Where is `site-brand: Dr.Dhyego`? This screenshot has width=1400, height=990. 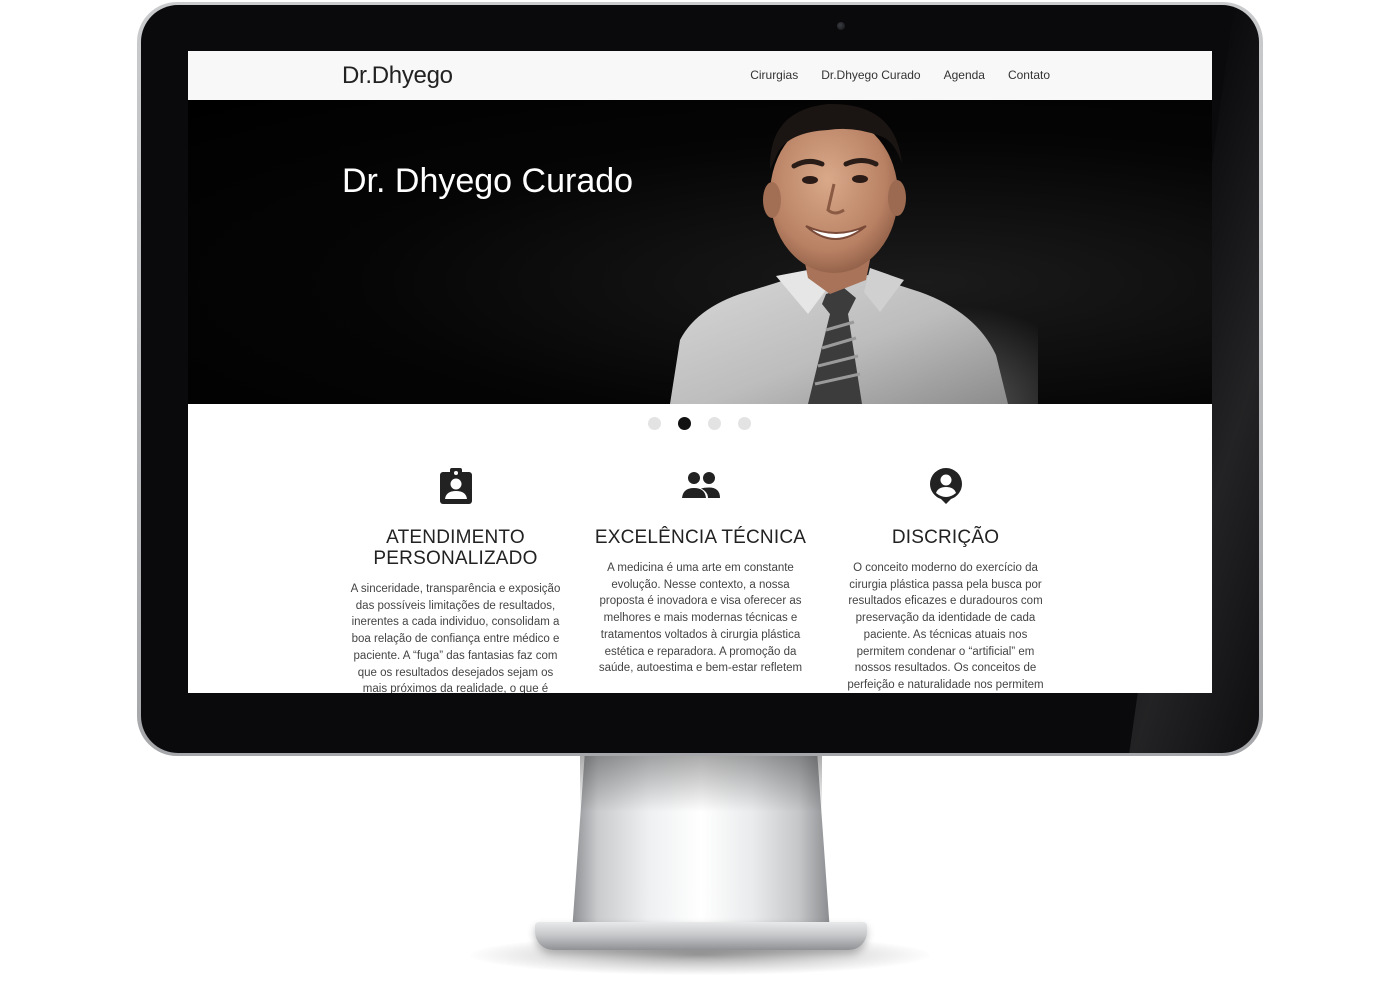
site-brand: Dr.Dhyego is located at coordinates (397, 76).